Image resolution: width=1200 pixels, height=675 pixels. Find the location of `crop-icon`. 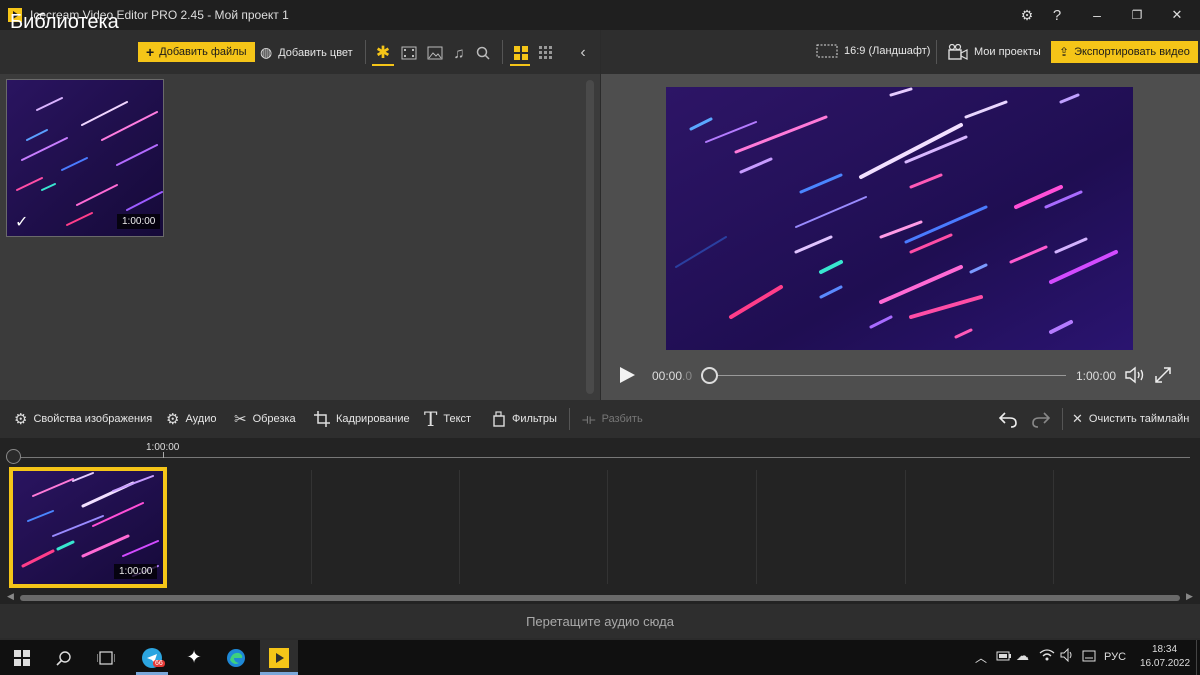

crop-icon is located at coordinates (322, 419).